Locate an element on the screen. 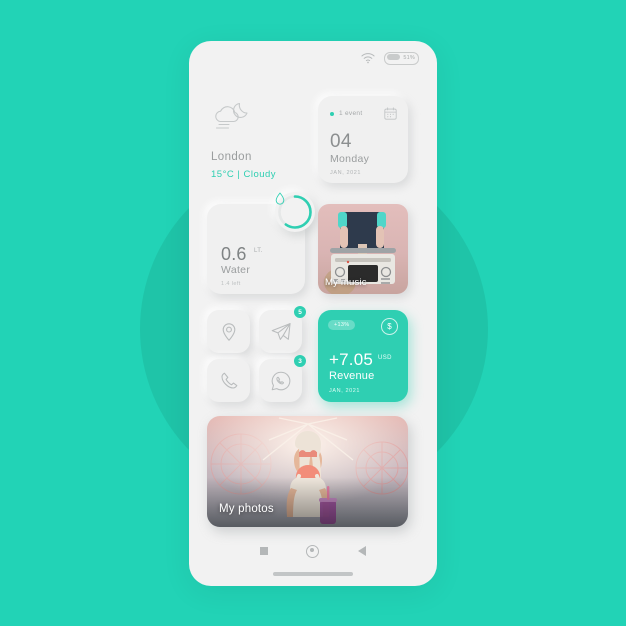  status-bar: 51% is located at coordinates (313, 58).